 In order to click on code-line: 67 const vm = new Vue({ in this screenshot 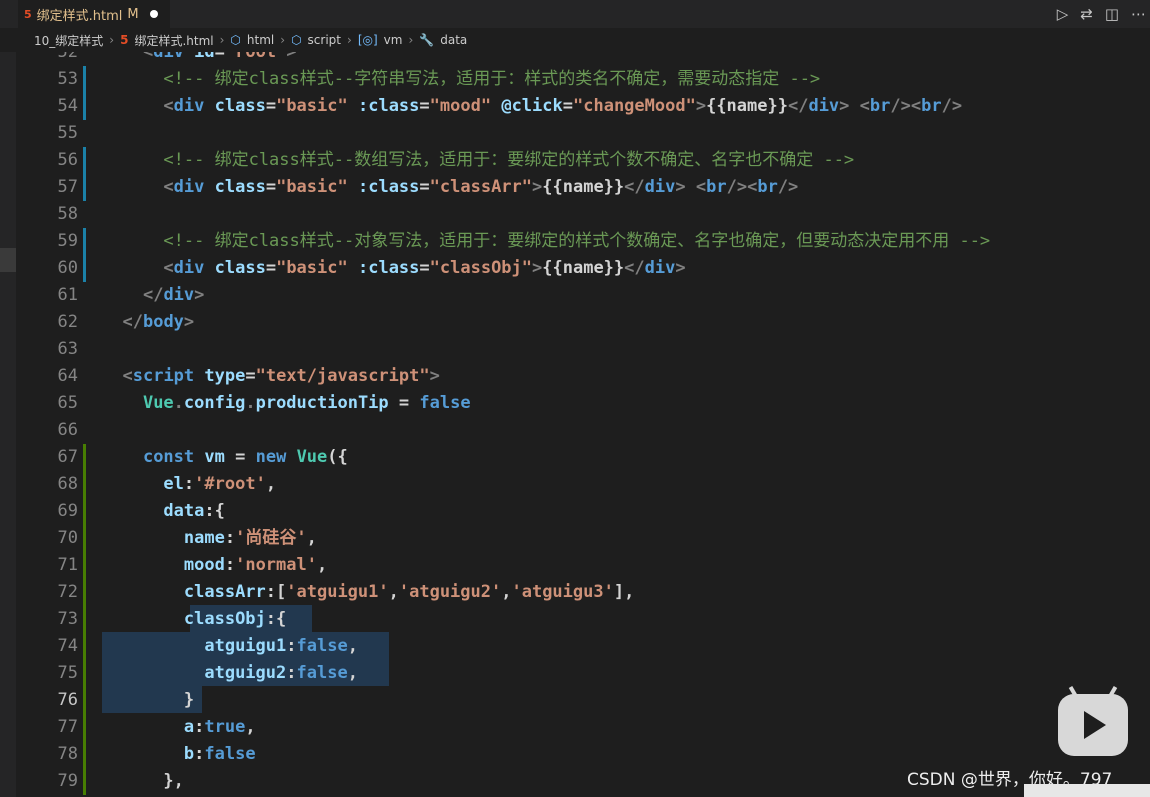, I will do `click(583, 457)`.